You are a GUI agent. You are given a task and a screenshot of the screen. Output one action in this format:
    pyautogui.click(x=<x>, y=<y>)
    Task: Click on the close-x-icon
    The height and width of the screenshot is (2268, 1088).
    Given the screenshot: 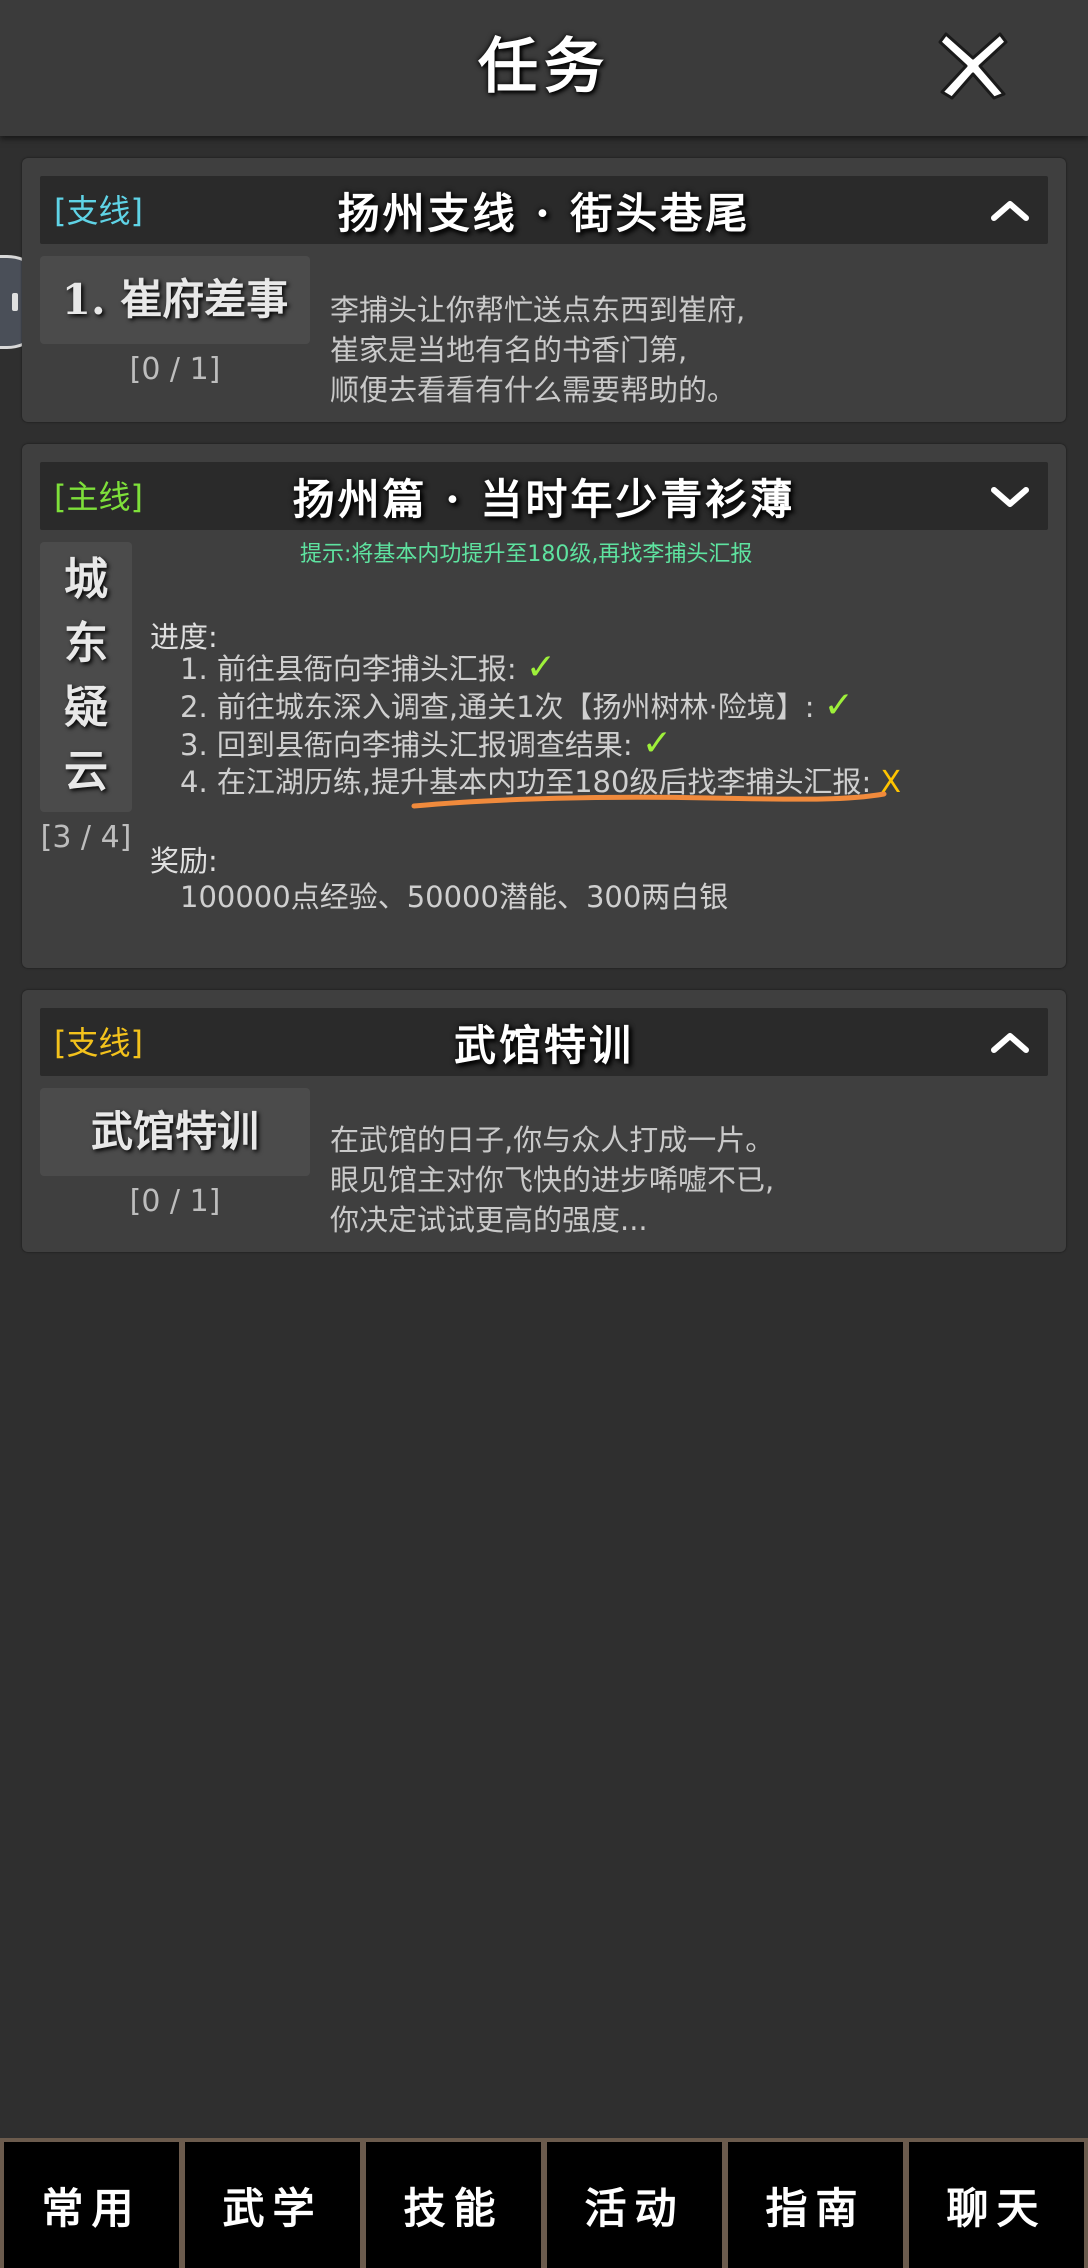 What is the action you would take?
    pyautogui.click(x=973, y=66)
    